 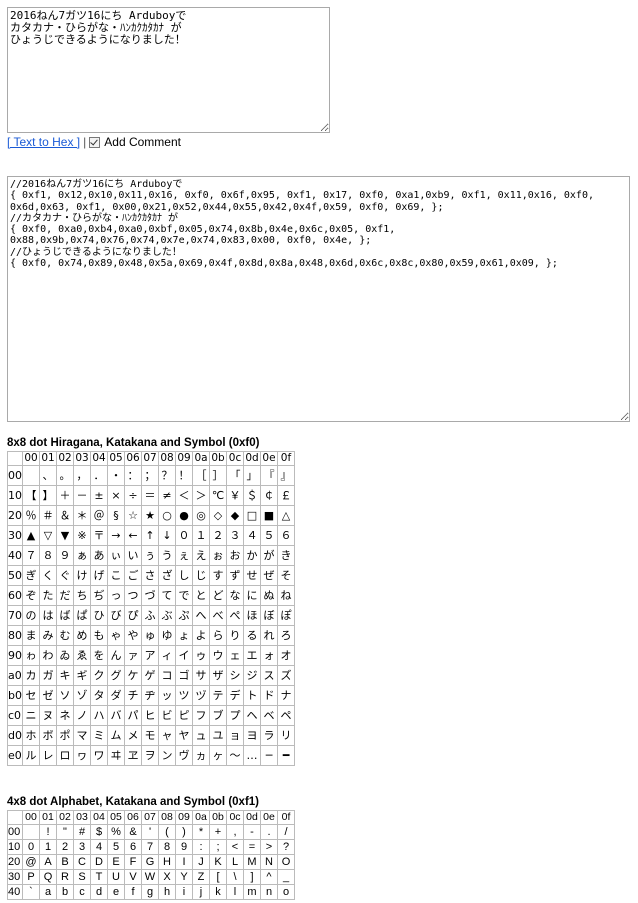 I want to click on column-header: 0f, so click(x=286, y=817).